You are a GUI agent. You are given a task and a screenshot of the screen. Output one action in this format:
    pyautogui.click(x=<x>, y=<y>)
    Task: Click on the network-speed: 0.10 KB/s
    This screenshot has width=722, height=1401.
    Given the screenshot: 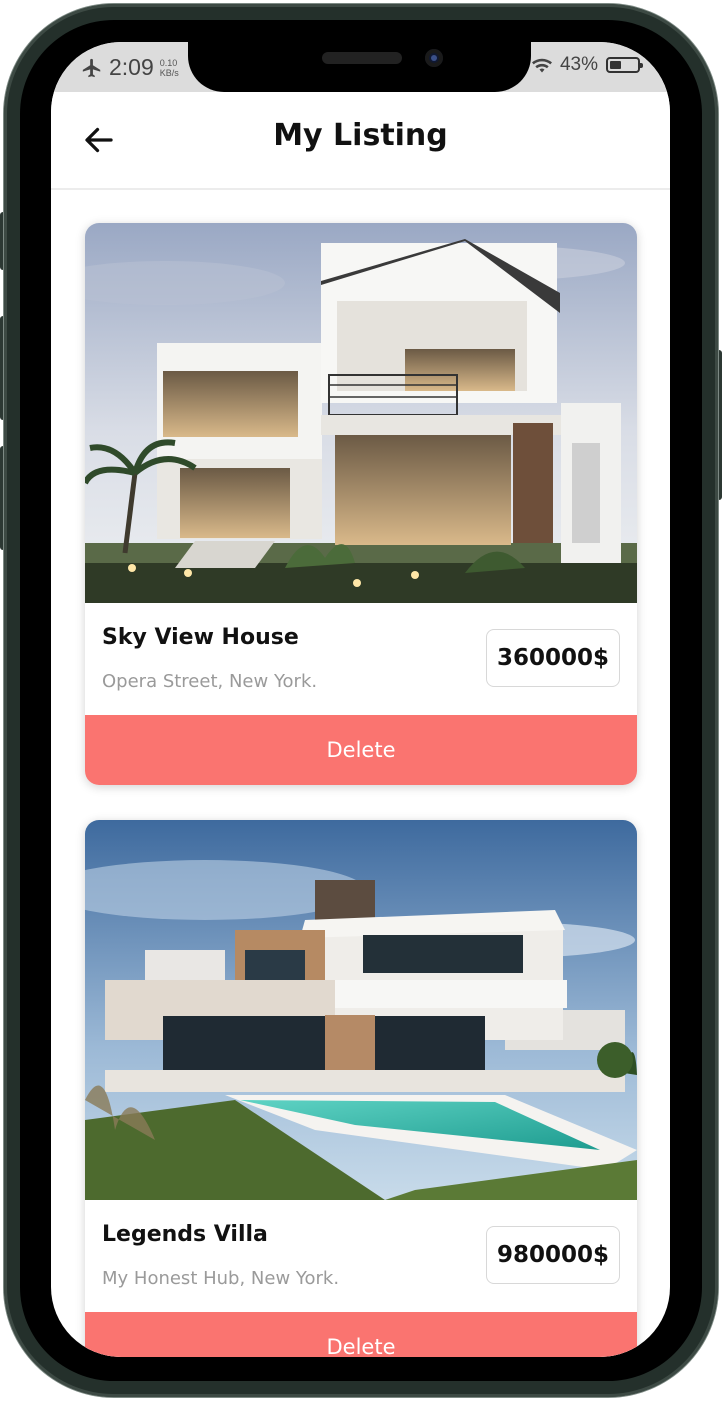 What is the action you would take?
    pyautogui.click(x=169, y=67)
    